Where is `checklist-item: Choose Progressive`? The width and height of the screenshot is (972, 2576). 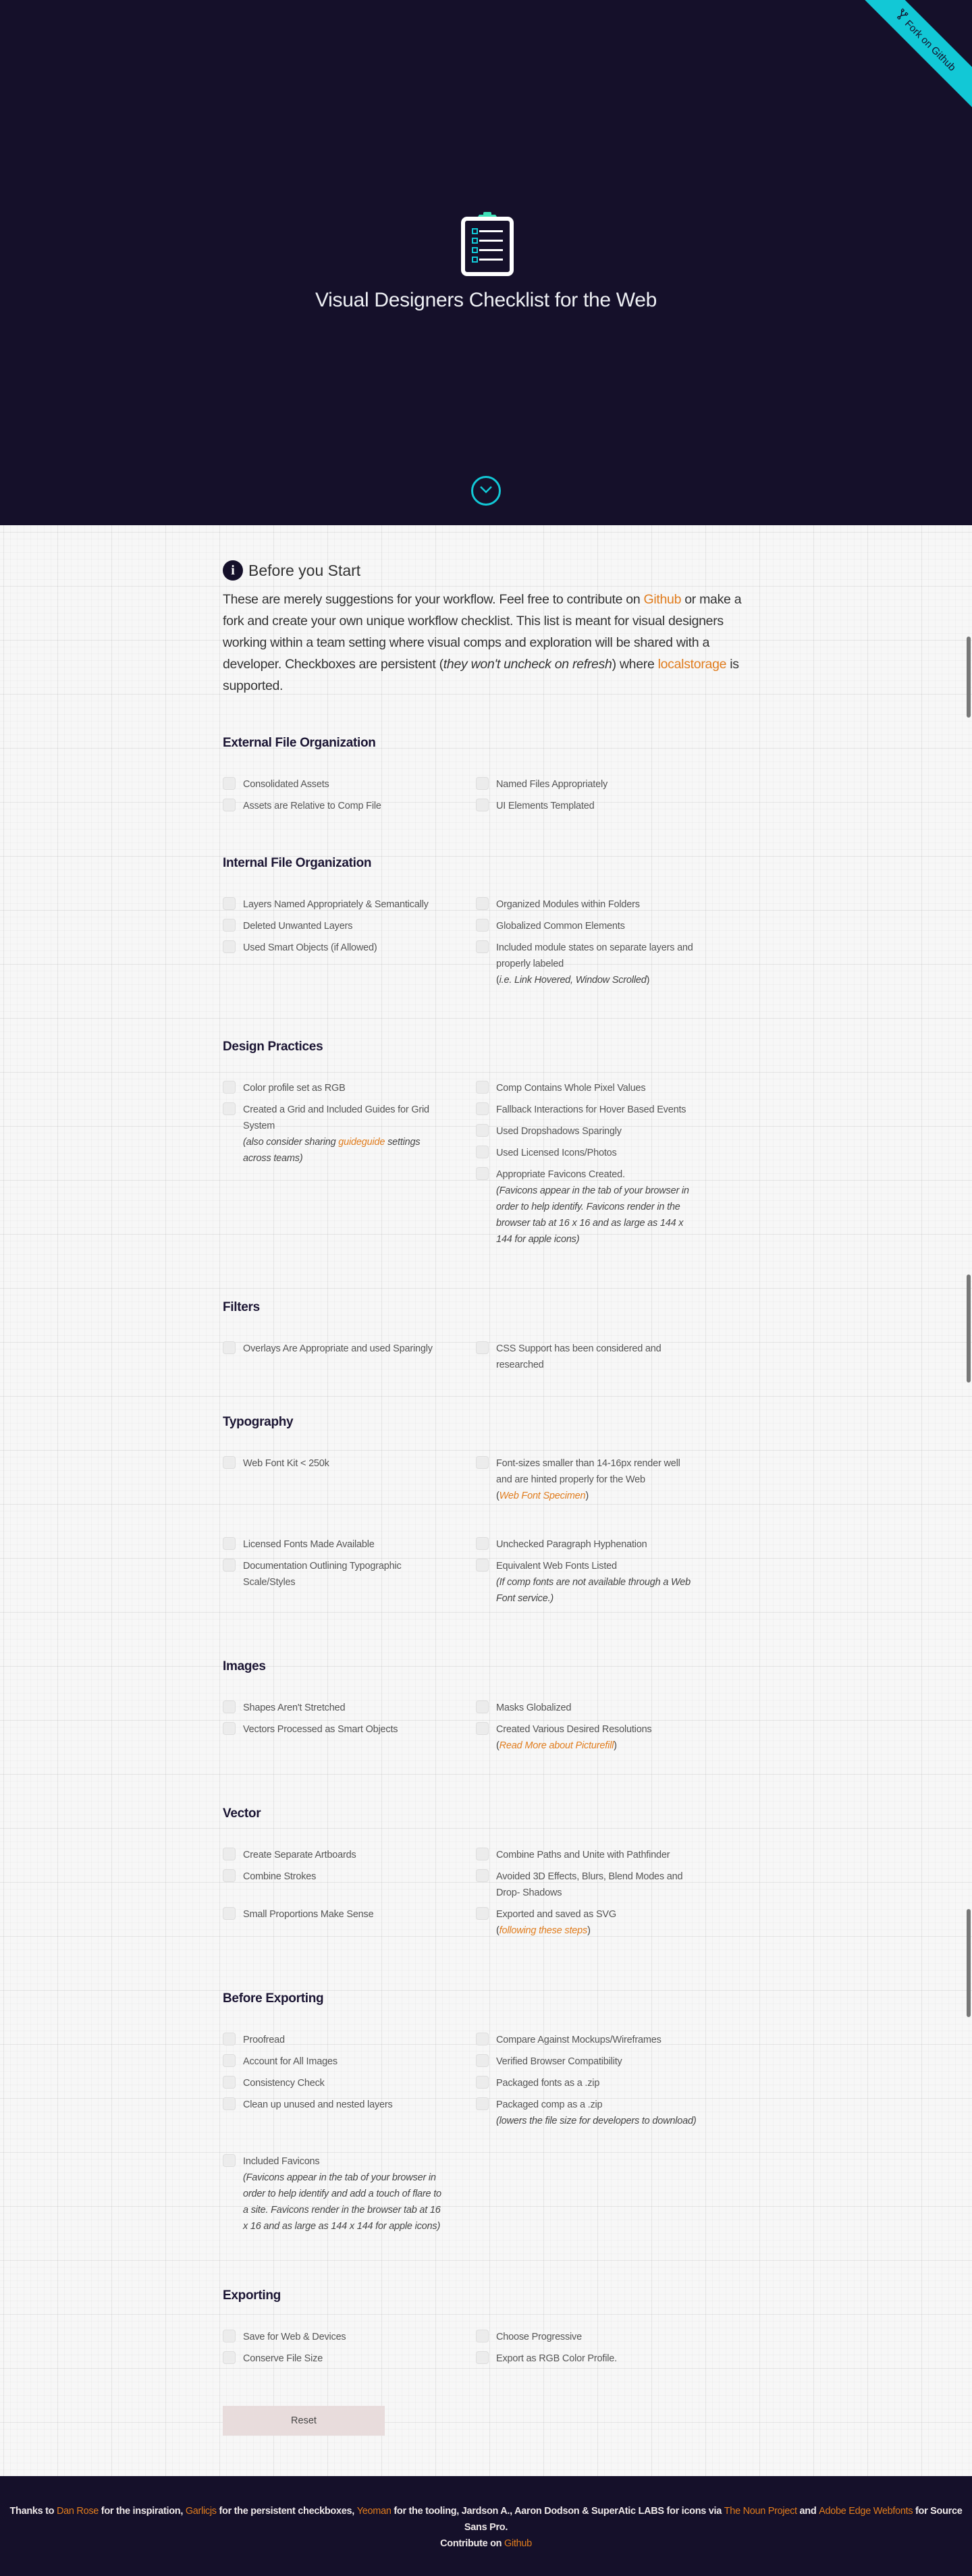 checklist-item: Choose Progressive is located at coordinates (602, 2337).